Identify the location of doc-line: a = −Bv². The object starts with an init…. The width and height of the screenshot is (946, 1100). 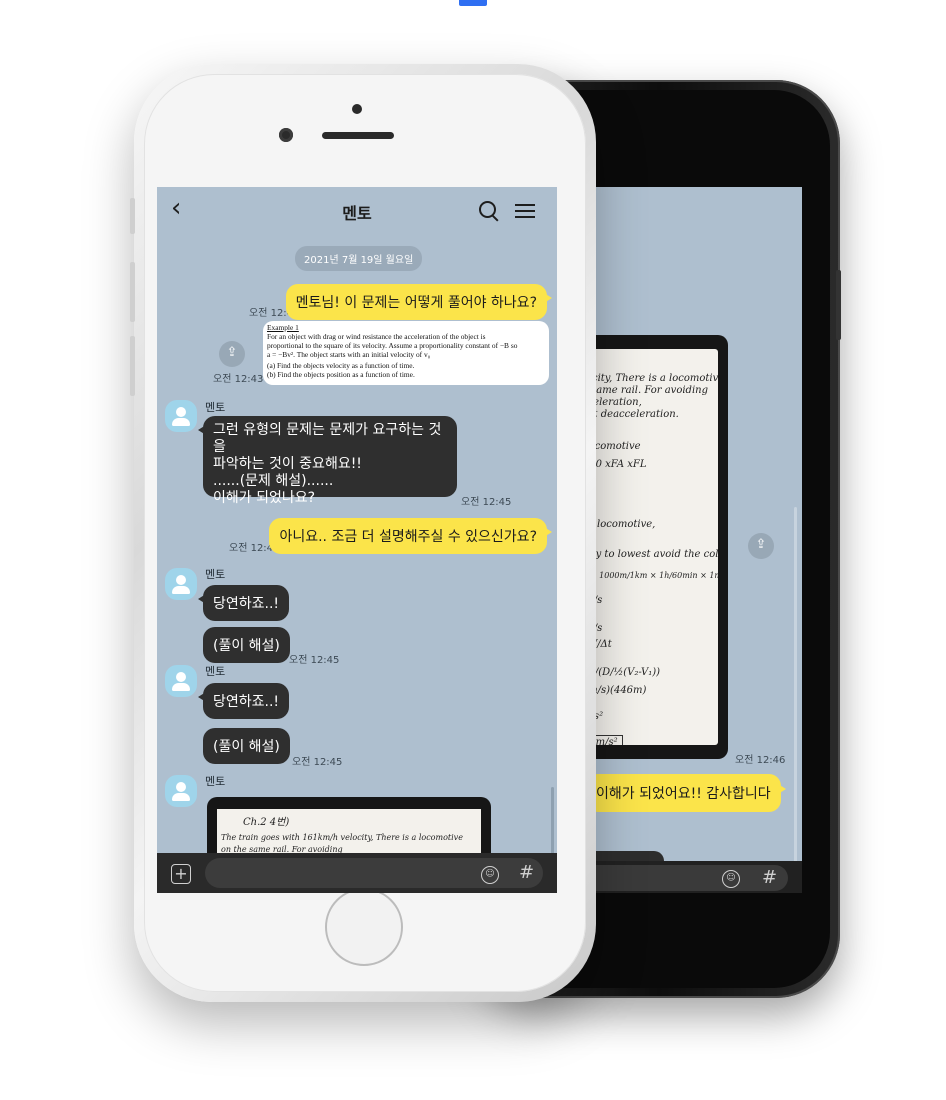
(349, 354).